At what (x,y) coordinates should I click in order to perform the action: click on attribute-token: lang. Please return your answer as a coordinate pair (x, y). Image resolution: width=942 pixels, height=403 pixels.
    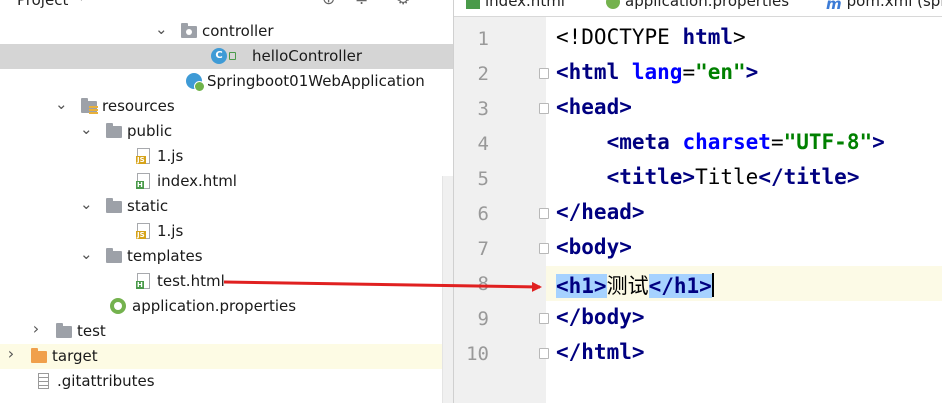
    Looking at the image, I should click on (657, 72).